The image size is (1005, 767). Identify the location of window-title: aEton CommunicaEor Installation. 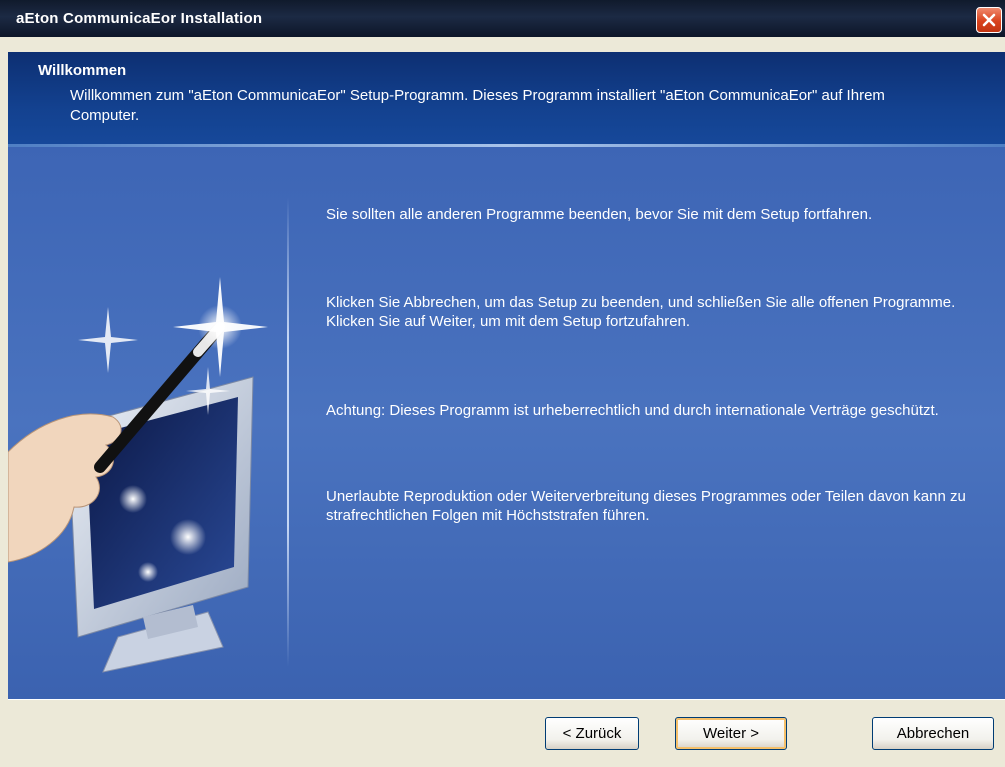
(139, 18).